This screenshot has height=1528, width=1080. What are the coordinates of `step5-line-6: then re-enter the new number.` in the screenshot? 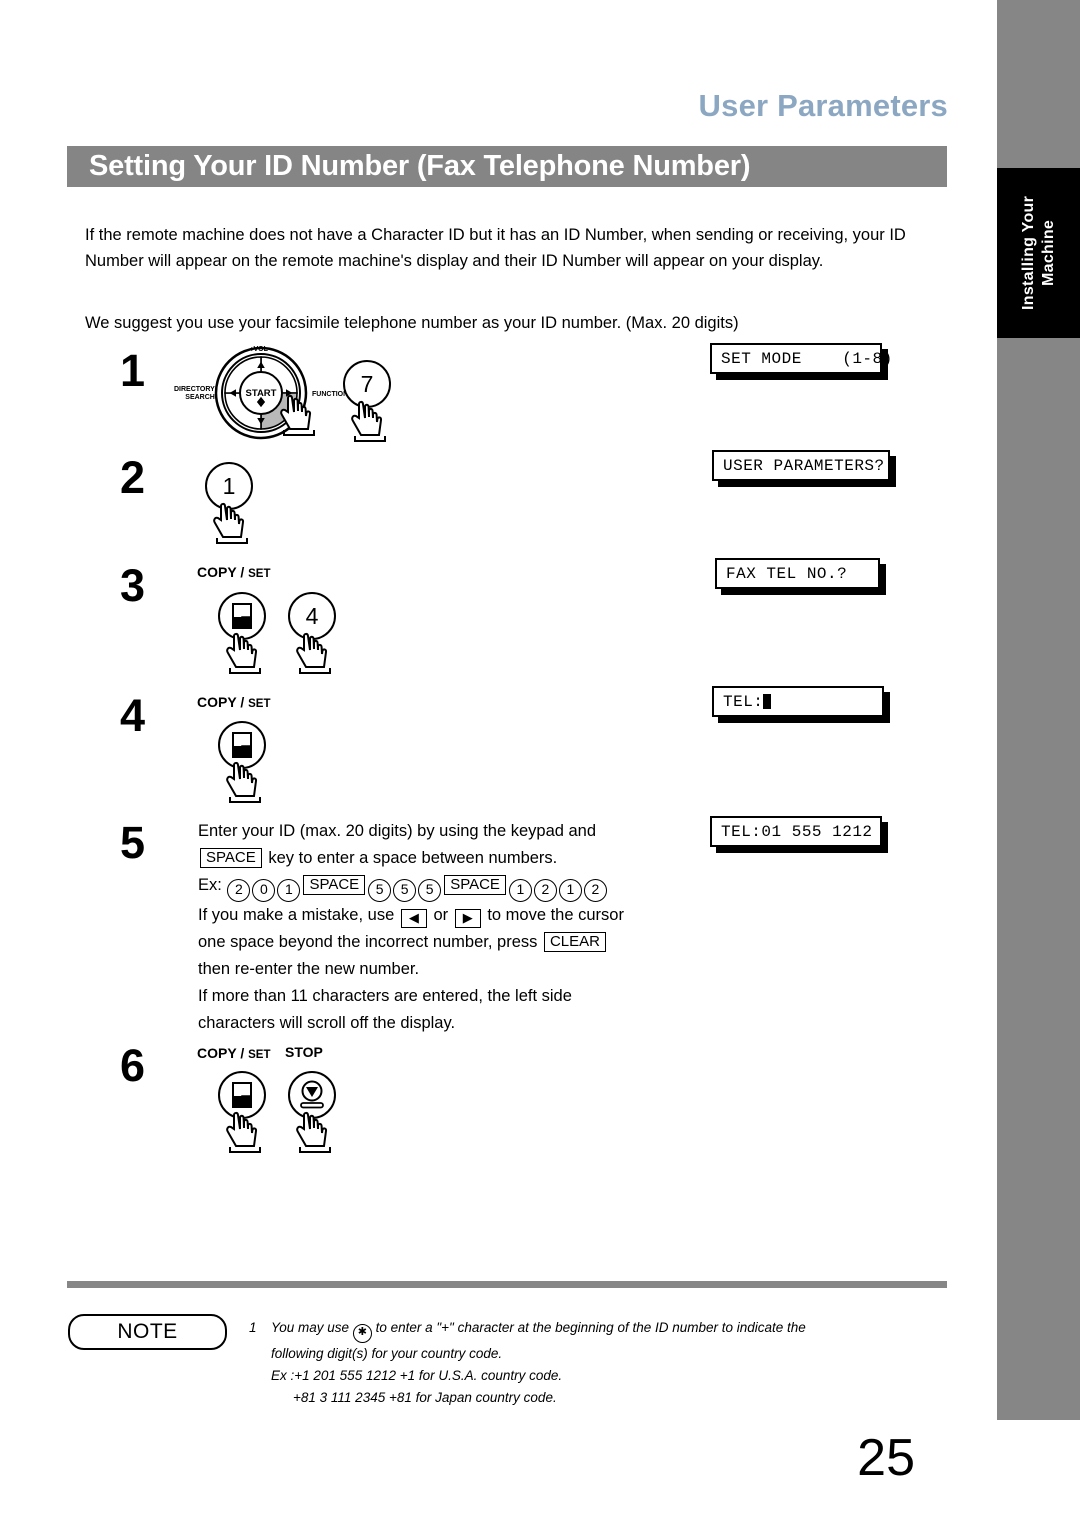 It's located at (309, 969).